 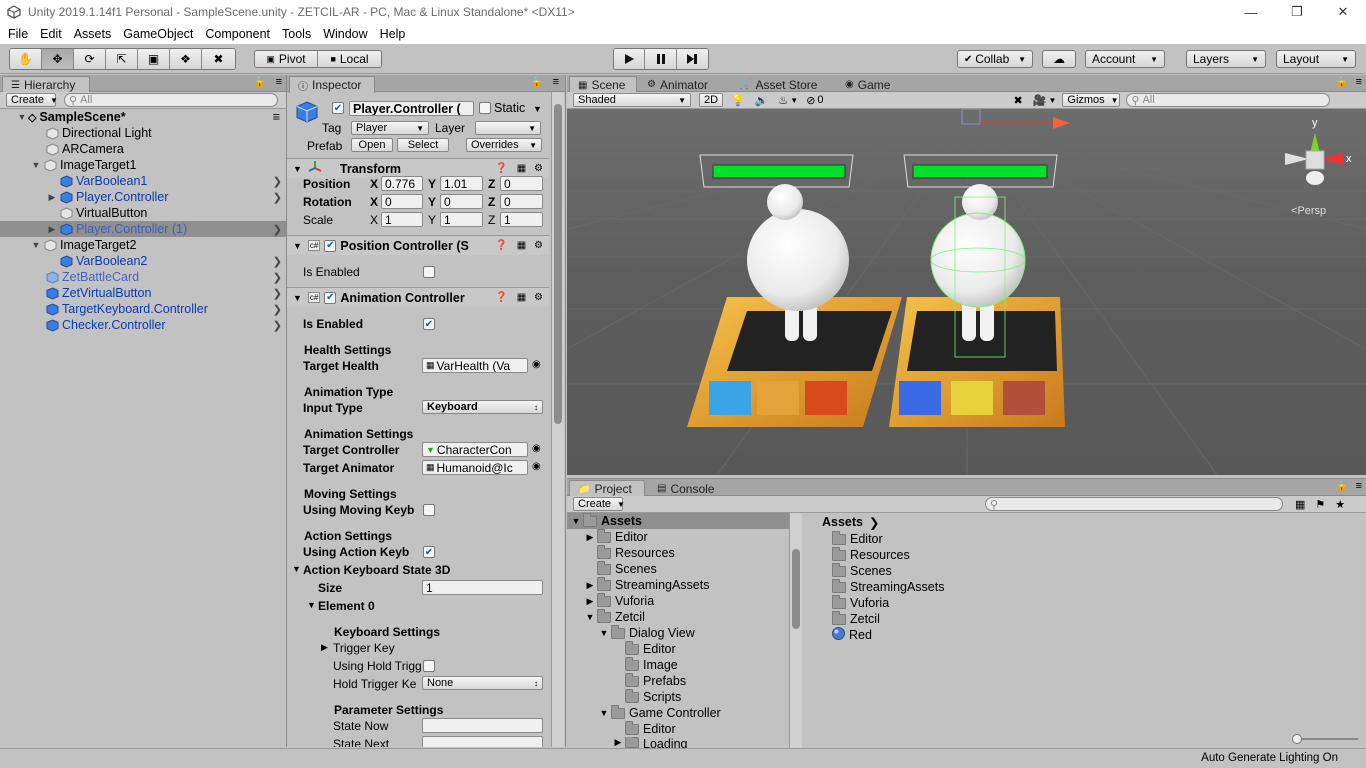 I want to click on tab-animator: ⚙ Animator, so click(x=677, y=84).